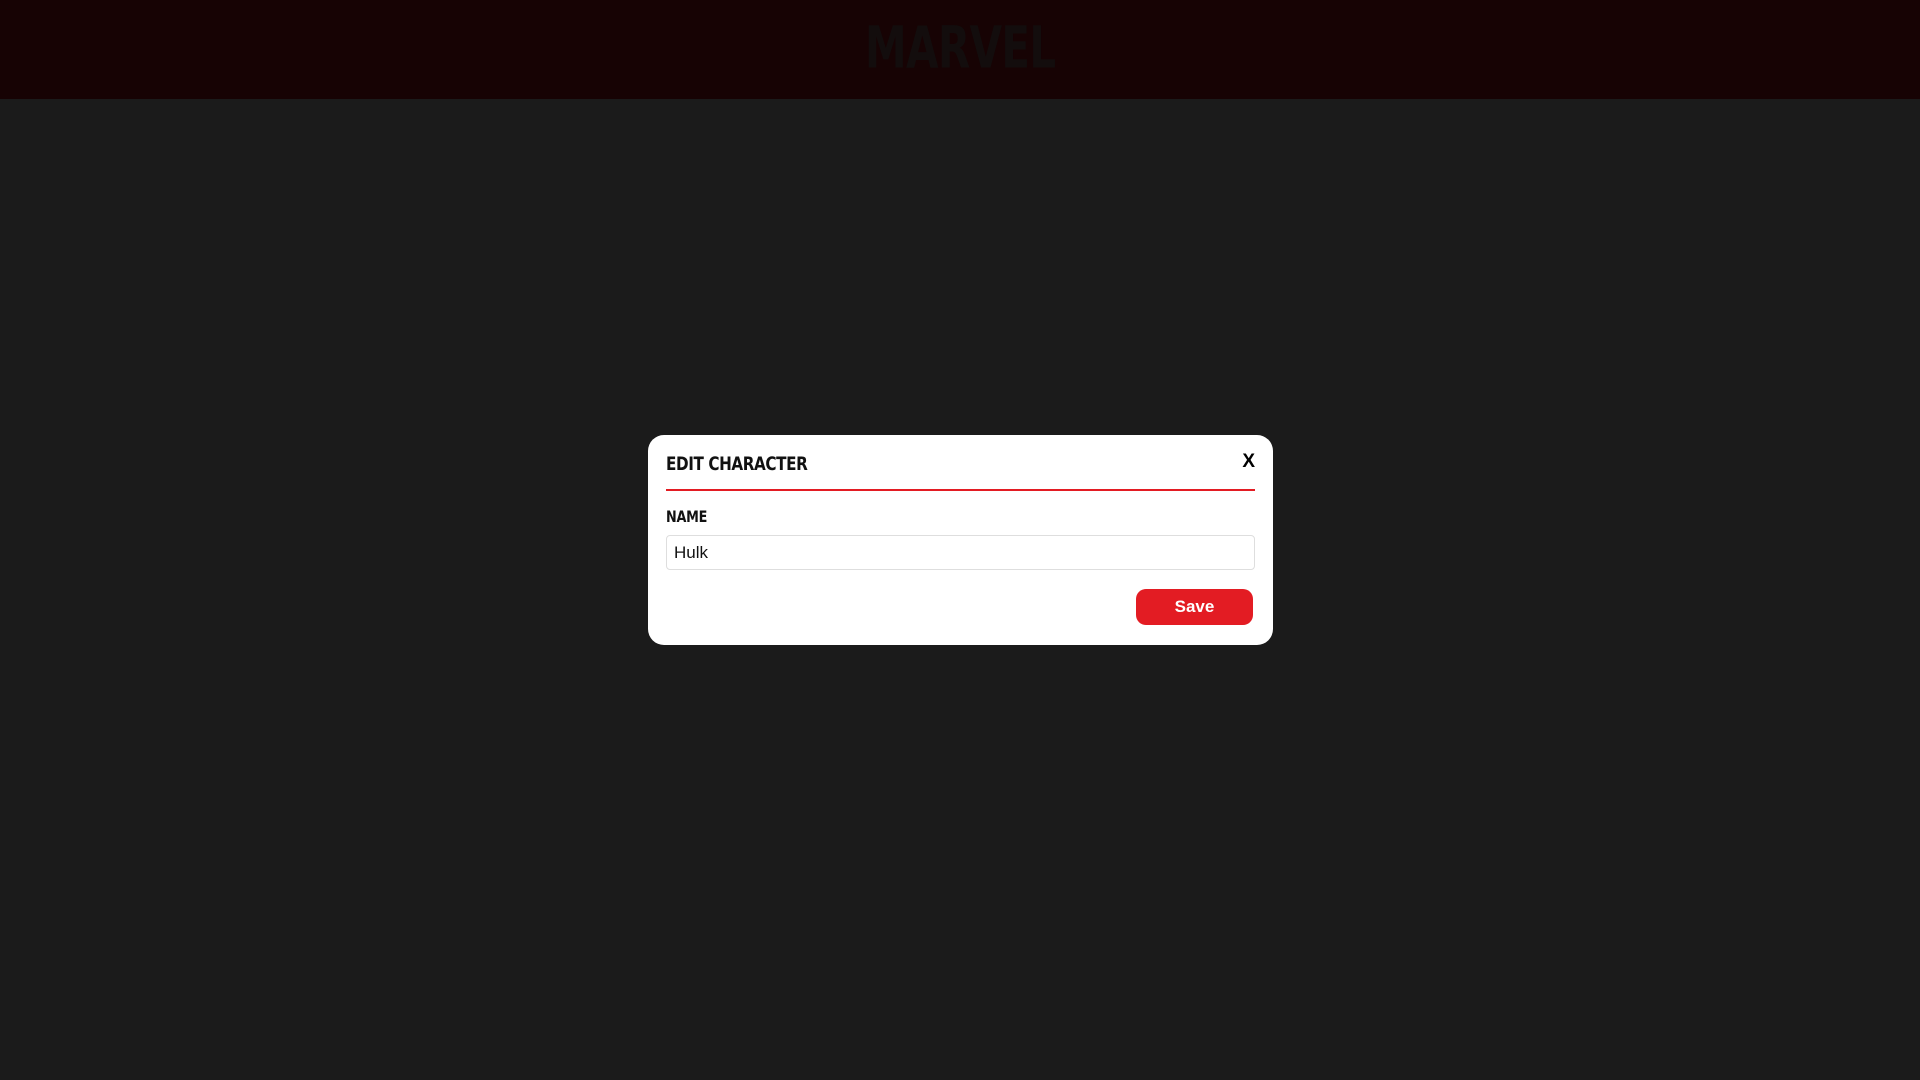 The width and height of the screenshot is (1920, 1080). What do you see at coordinates (960, 463) in the screenshot?
I see `modal-header: EDIT CHARACTER X` at bounding box center [960, 463].